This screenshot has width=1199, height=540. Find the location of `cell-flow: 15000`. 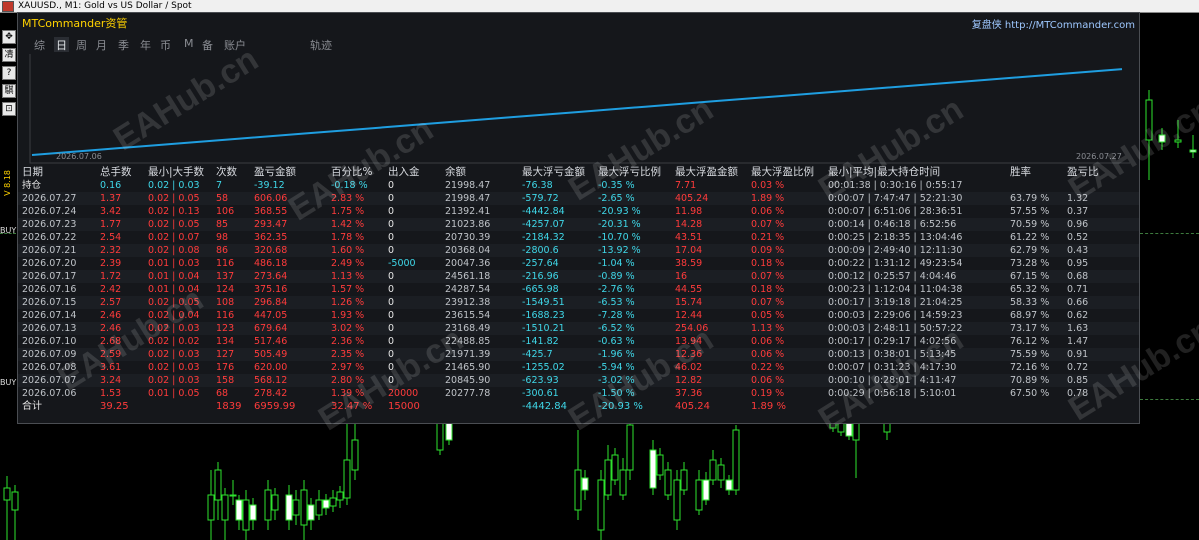

cell-flow: 15000 is located at coordinates (404, 406).